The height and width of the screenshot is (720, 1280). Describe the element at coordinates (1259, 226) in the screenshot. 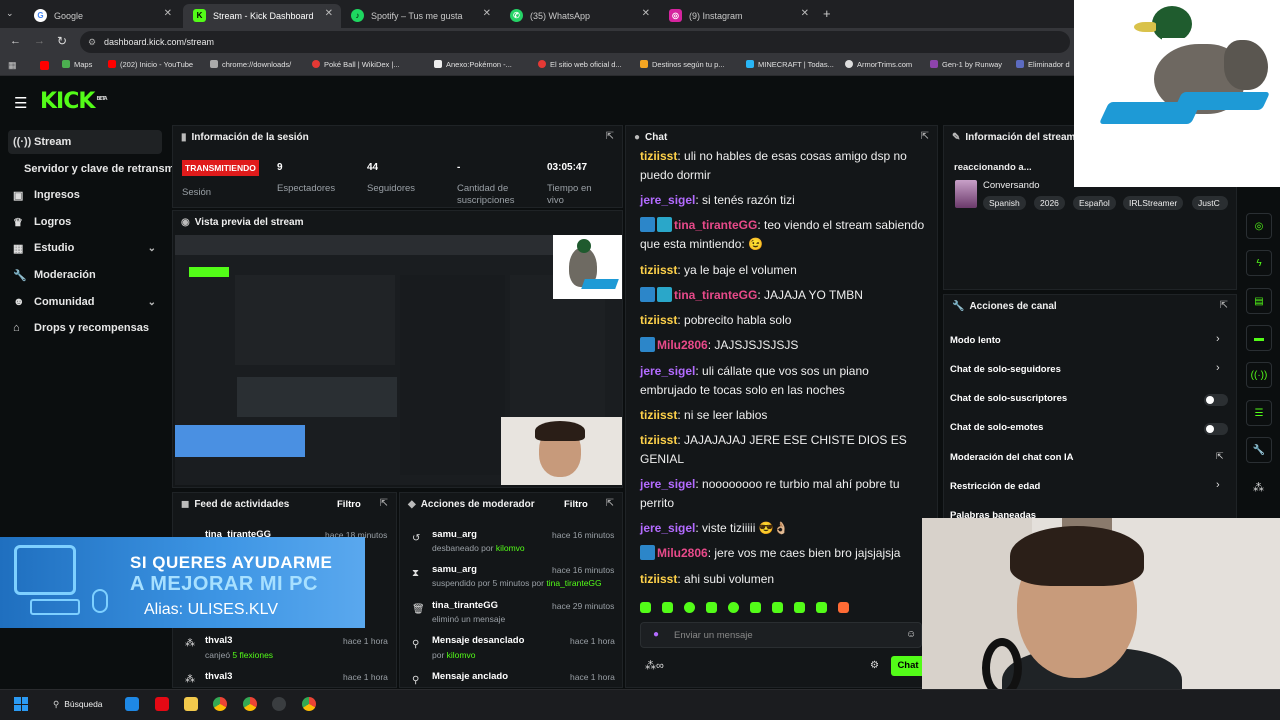

I see `rail-camera-button: ◎` at that location.